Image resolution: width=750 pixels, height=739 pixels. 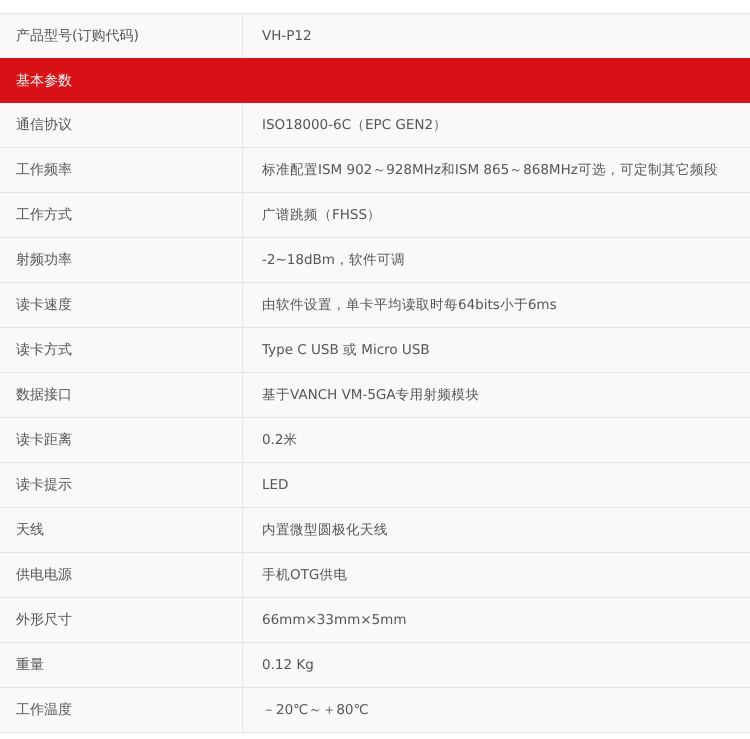 I want to click on parameter-value: 66mm×33mm×5mm, so click(x=334, y=620).